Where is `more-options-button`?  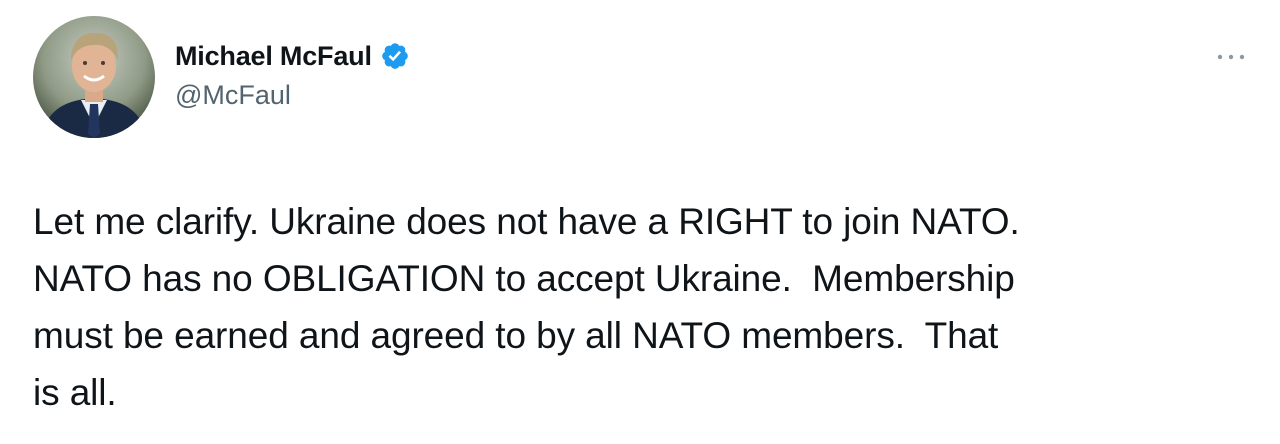 more-options-button is located at coordinates (1231, 57).